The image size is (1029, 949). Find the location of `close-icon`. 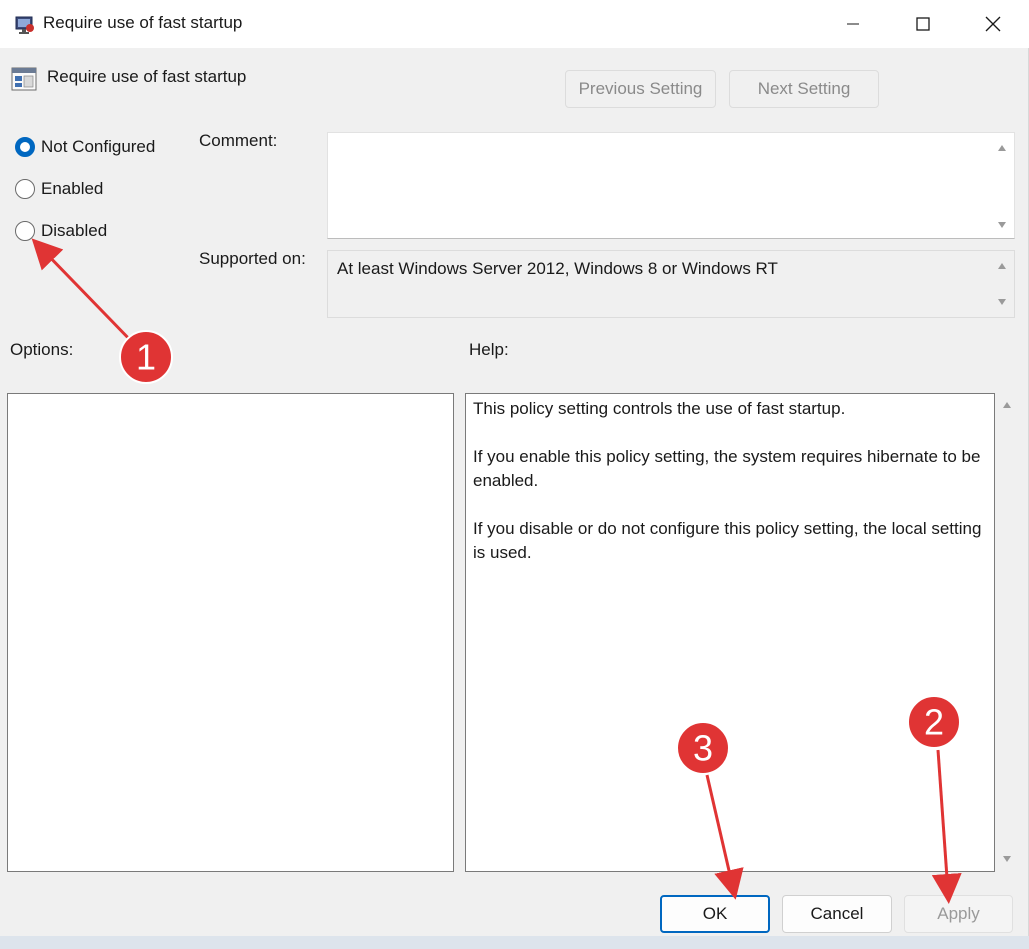

close-icon is located at coordinates (993, 24).